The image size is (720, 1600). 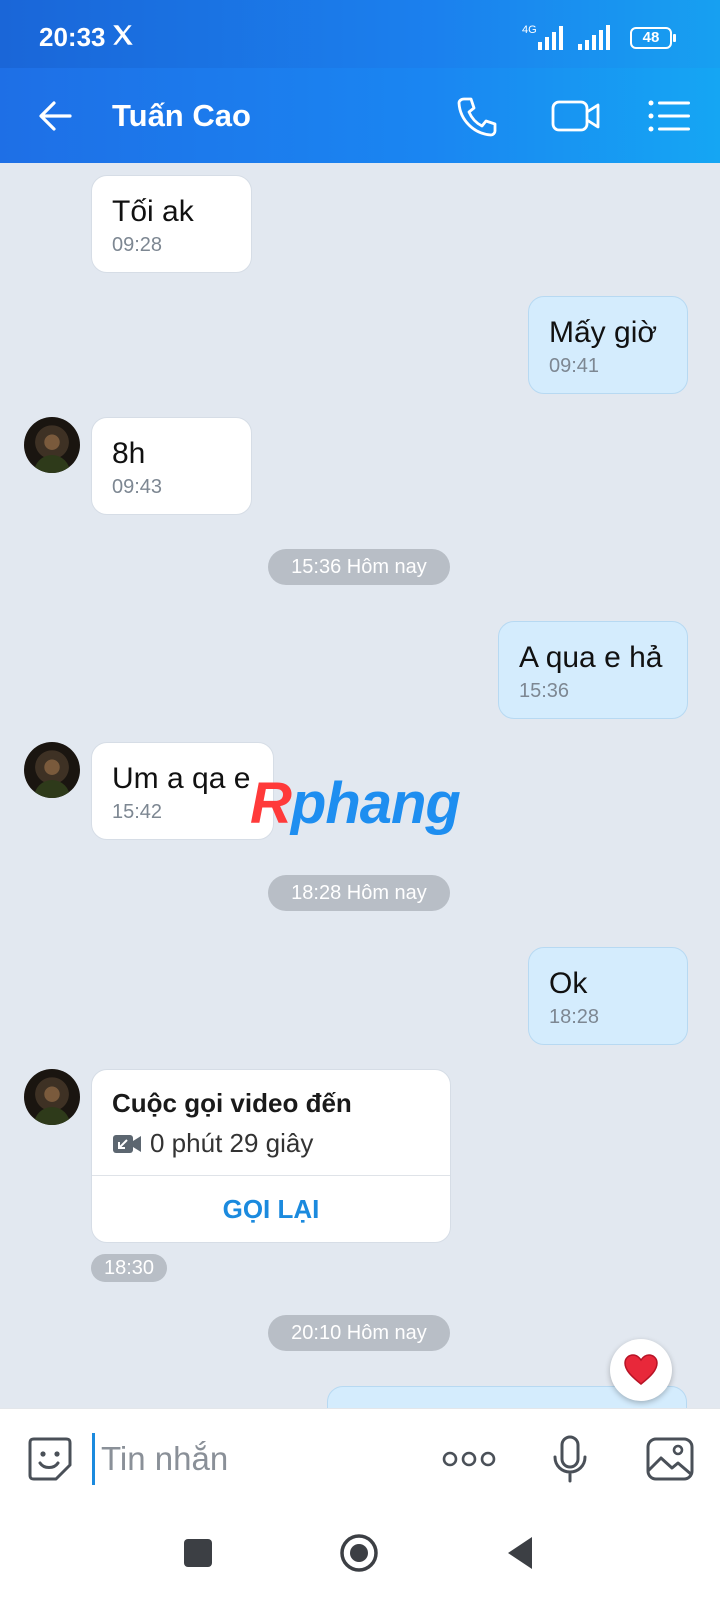 What do you see at coordinates (359, 567) in the screenshot?
I see `date-separator: 15:36 Hôm nay` at bounding box center [359, 567].